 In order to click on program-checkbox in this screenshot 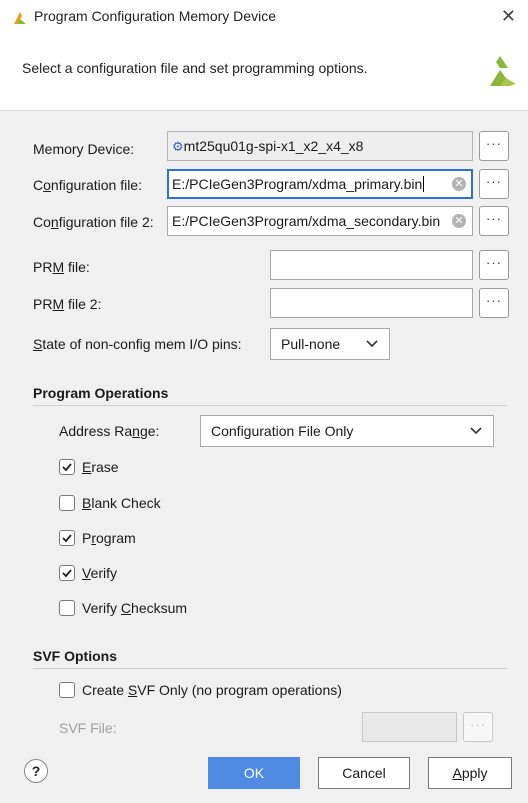, I will do `click(67, 538)`.